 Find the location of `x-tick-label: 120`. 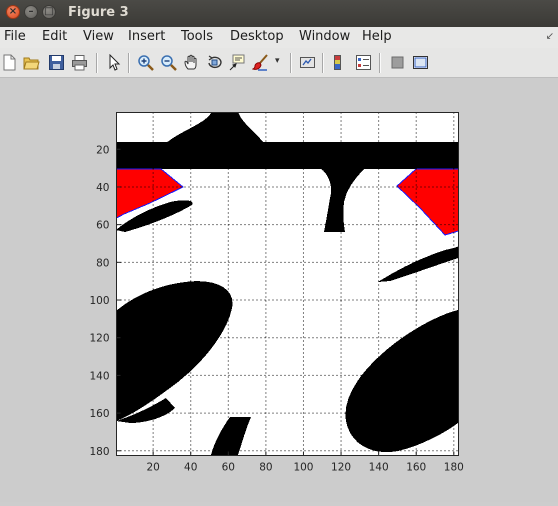

x-tick-label: 120 is located at coordinates (341, 468).